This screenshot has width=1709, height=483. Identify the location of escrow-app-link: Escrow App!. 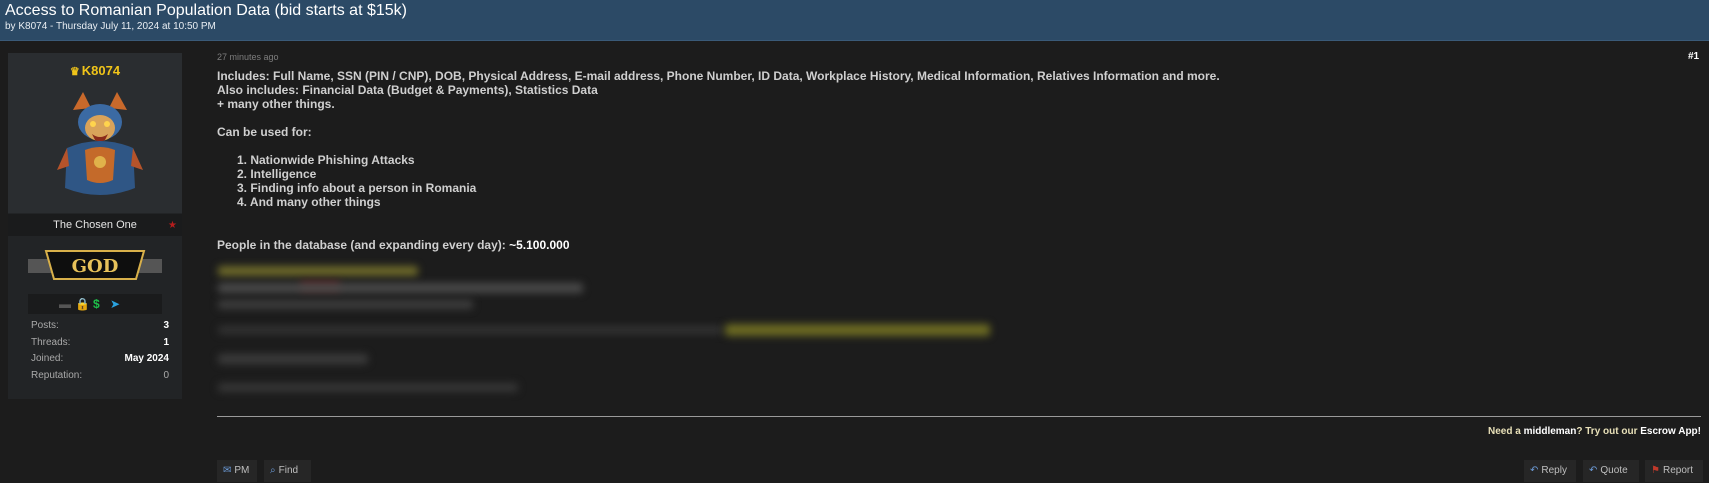
(1670, 431).